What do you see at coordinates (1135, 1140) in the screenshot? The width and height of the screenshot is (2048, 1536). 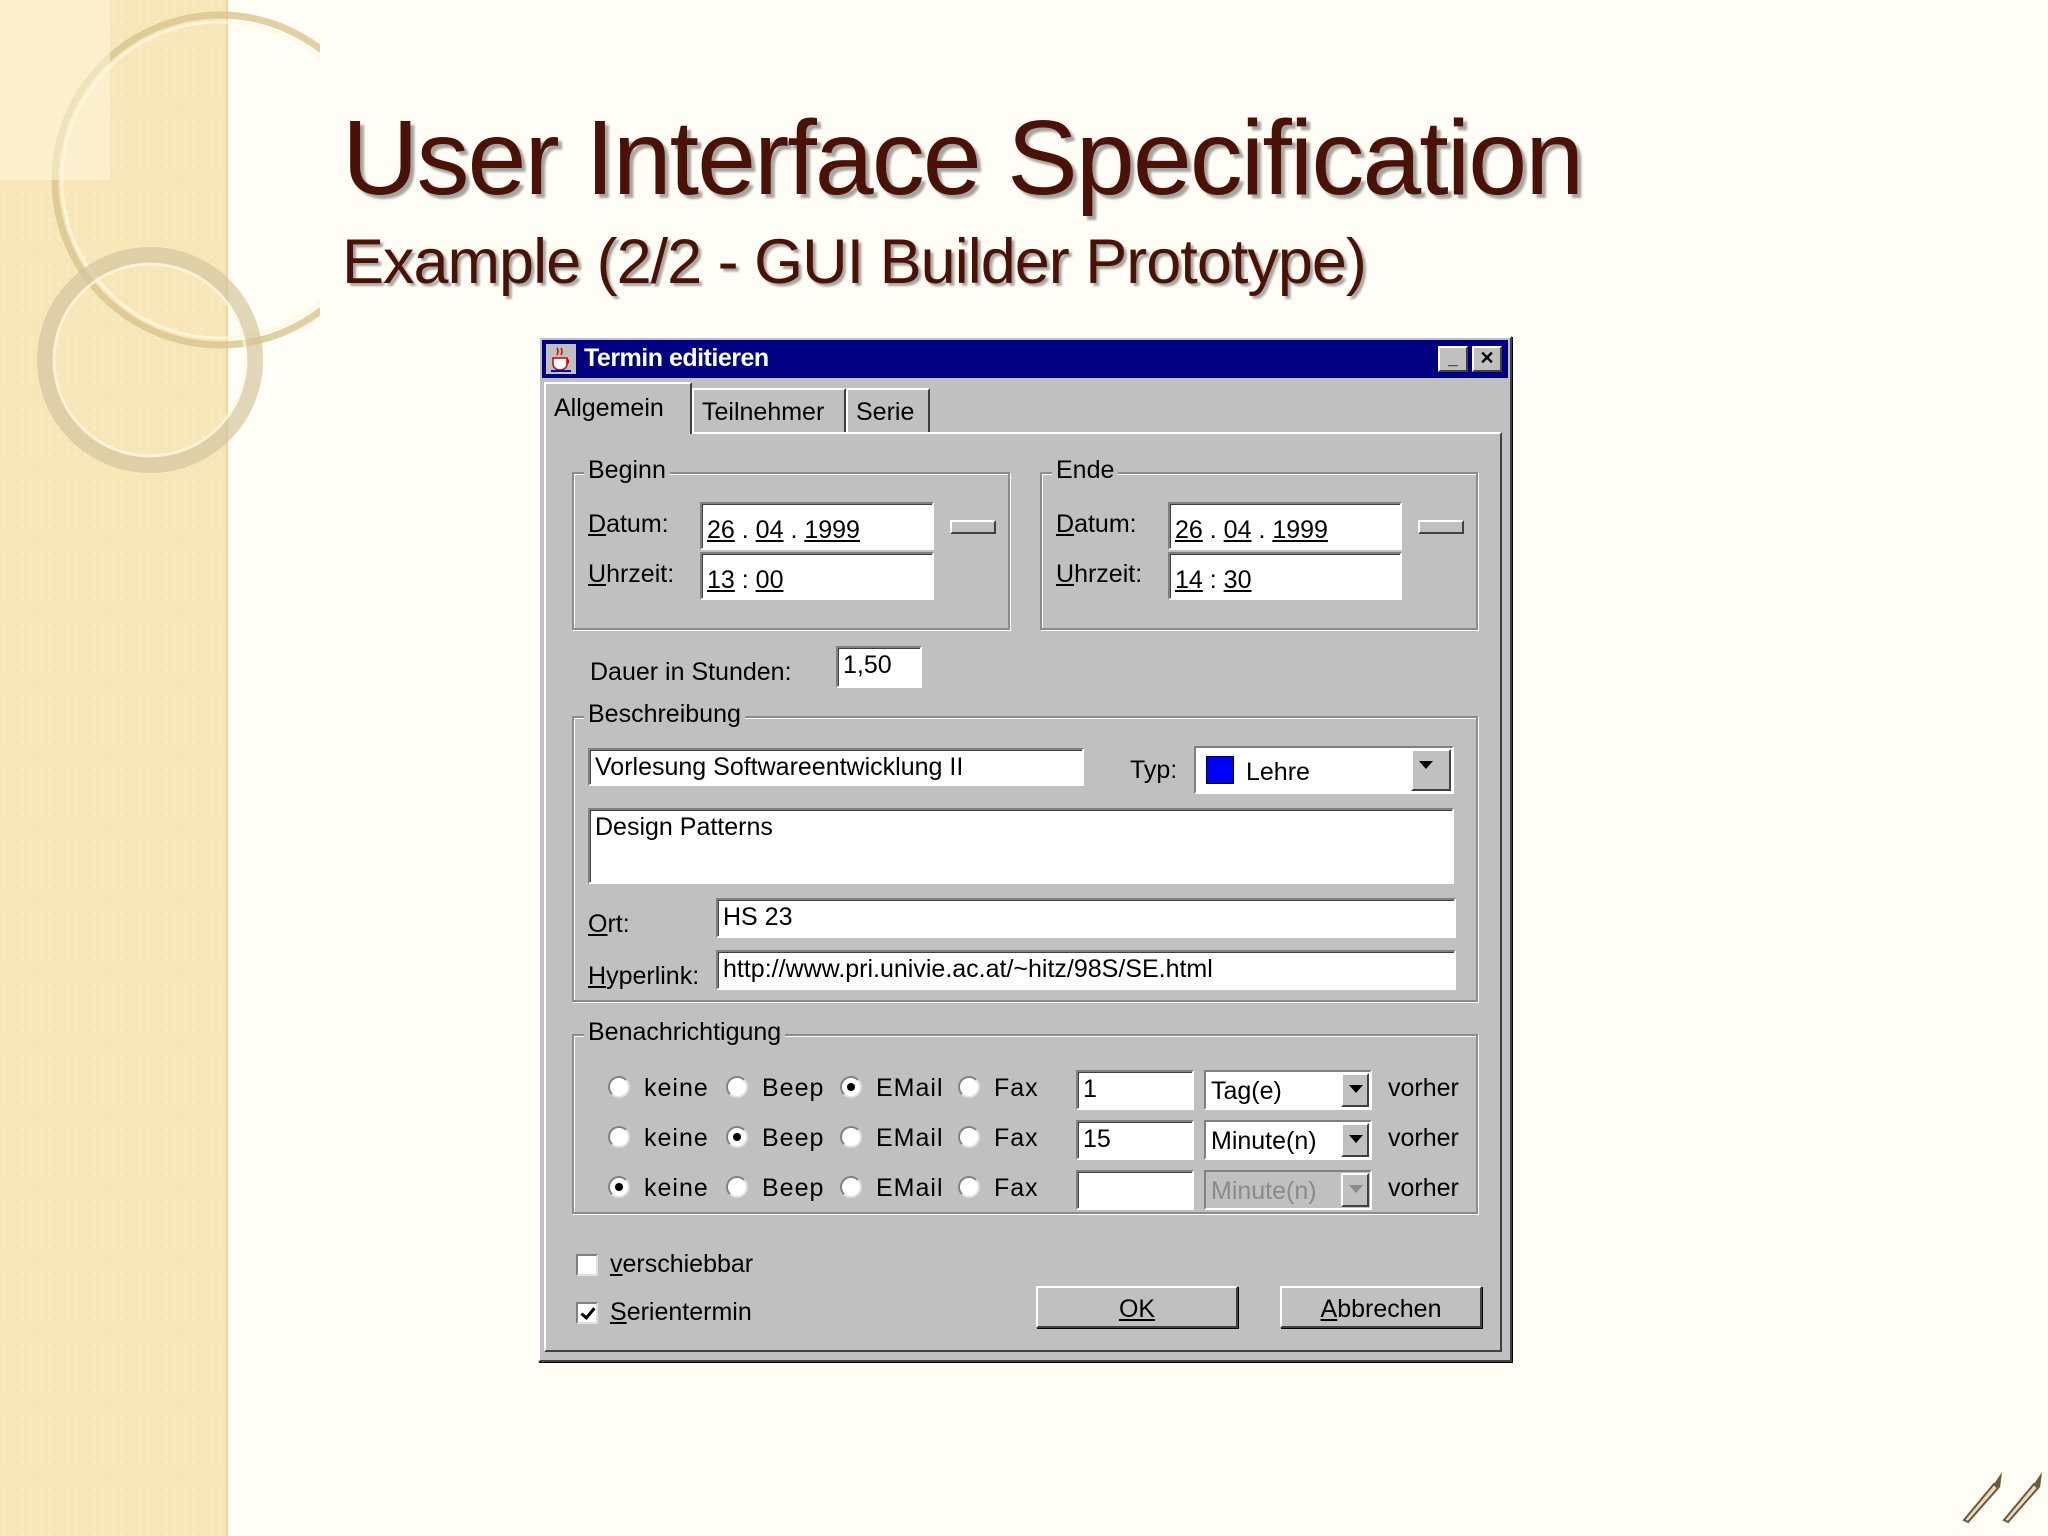 I see `notification-amount-field: 15` at bounding box center [1135, 1140].